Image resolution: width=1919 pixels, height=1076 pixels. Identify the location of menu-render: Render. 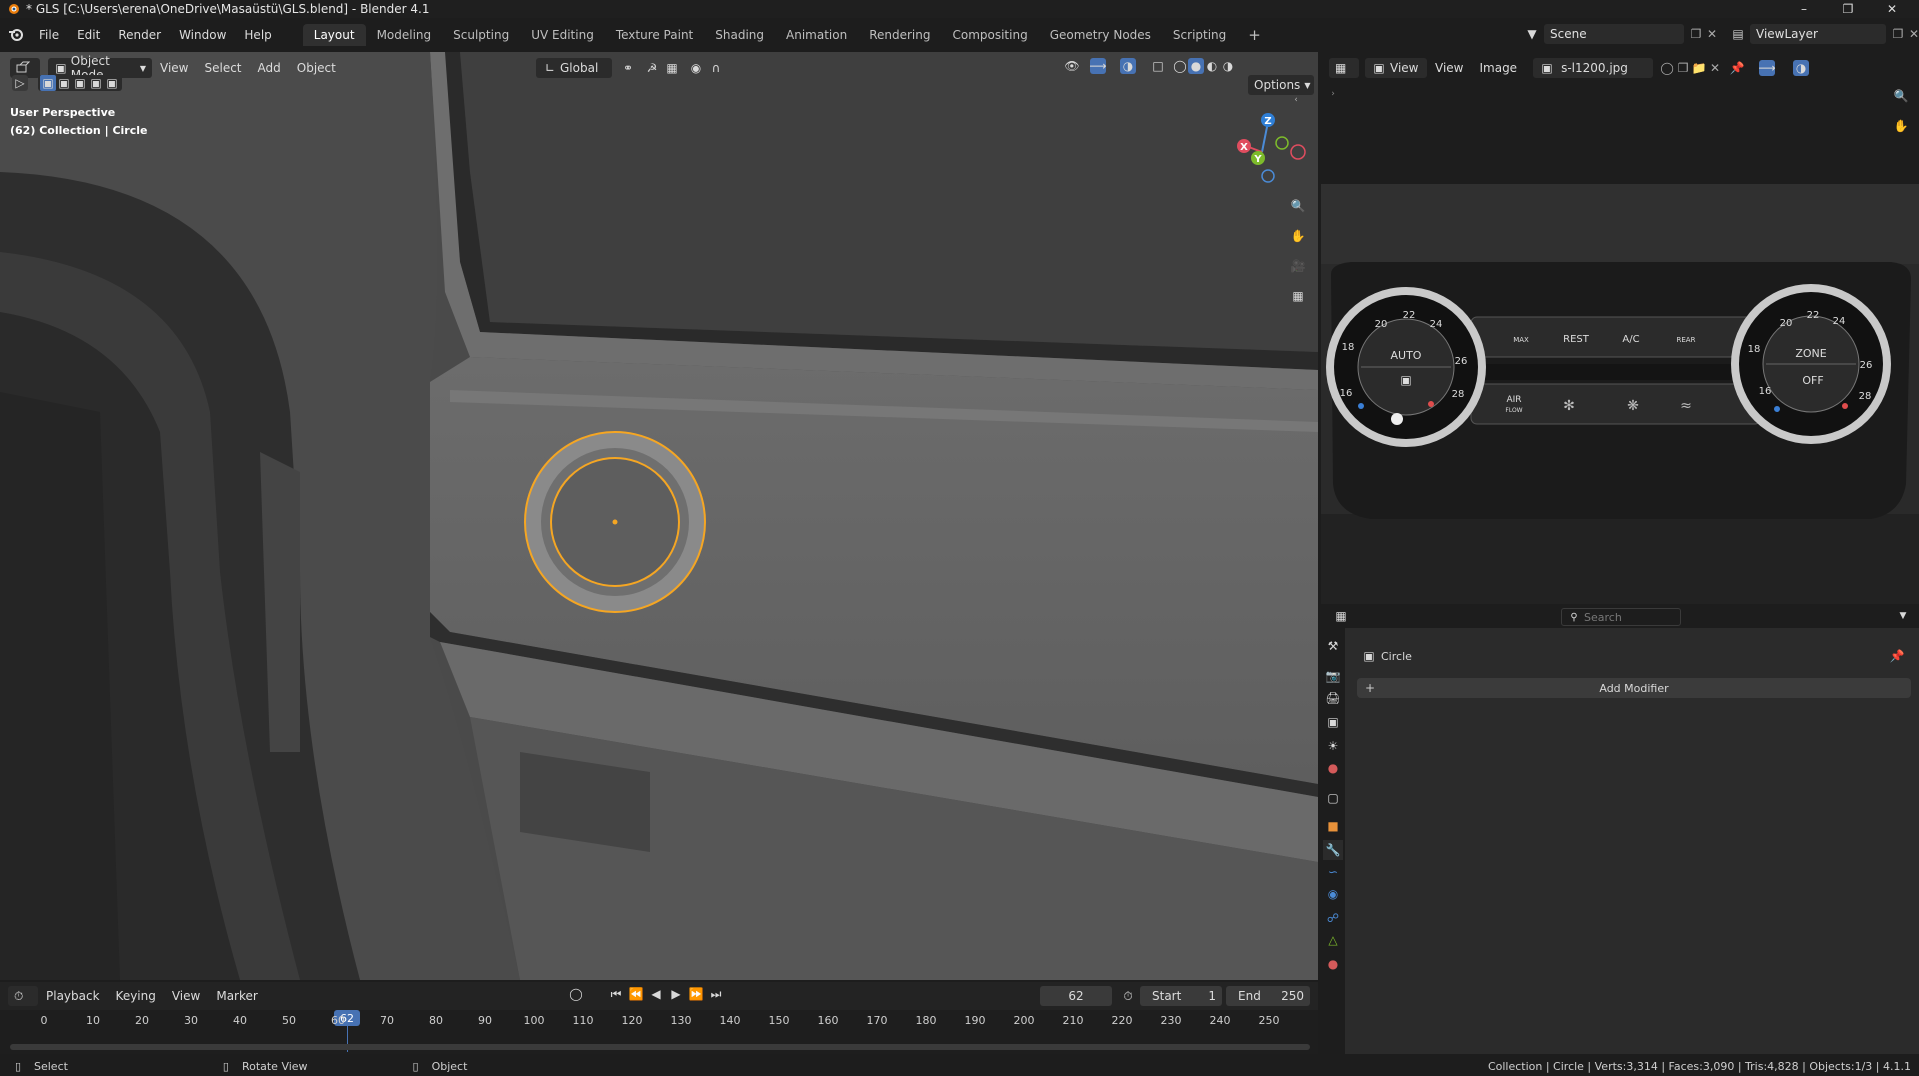
(139, 35).